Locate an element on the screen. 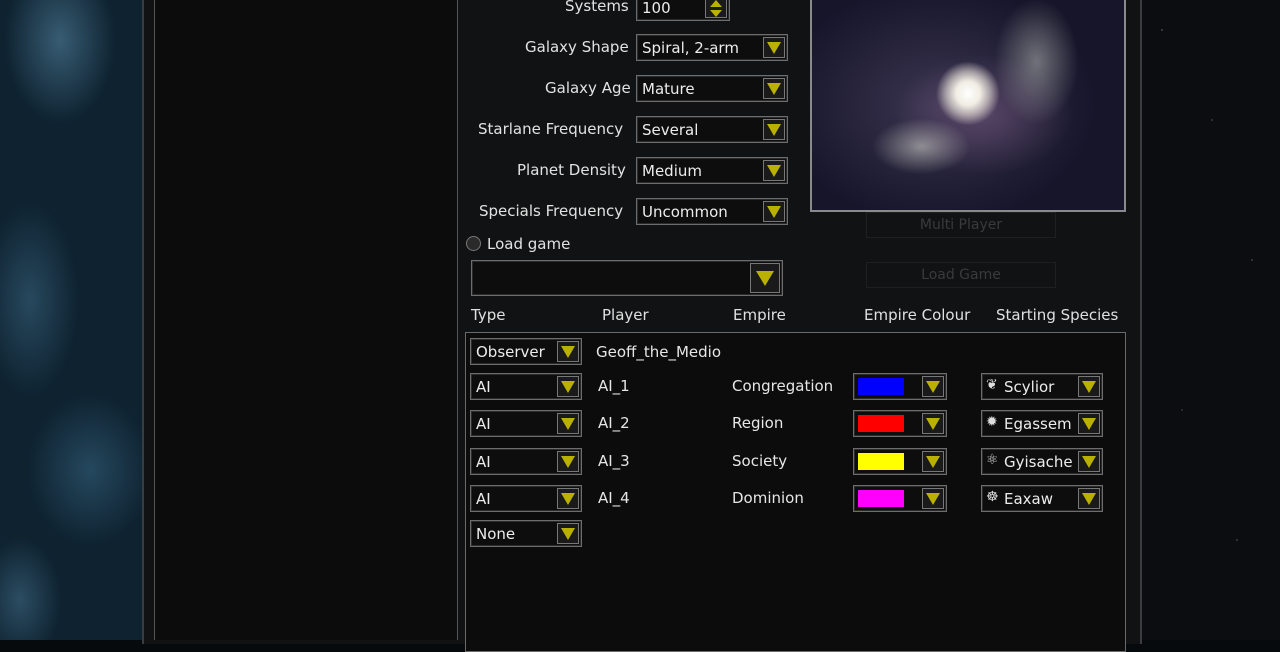 The image size is (1280, 652). starfield-background-right is located at coordinates (1211, 320).